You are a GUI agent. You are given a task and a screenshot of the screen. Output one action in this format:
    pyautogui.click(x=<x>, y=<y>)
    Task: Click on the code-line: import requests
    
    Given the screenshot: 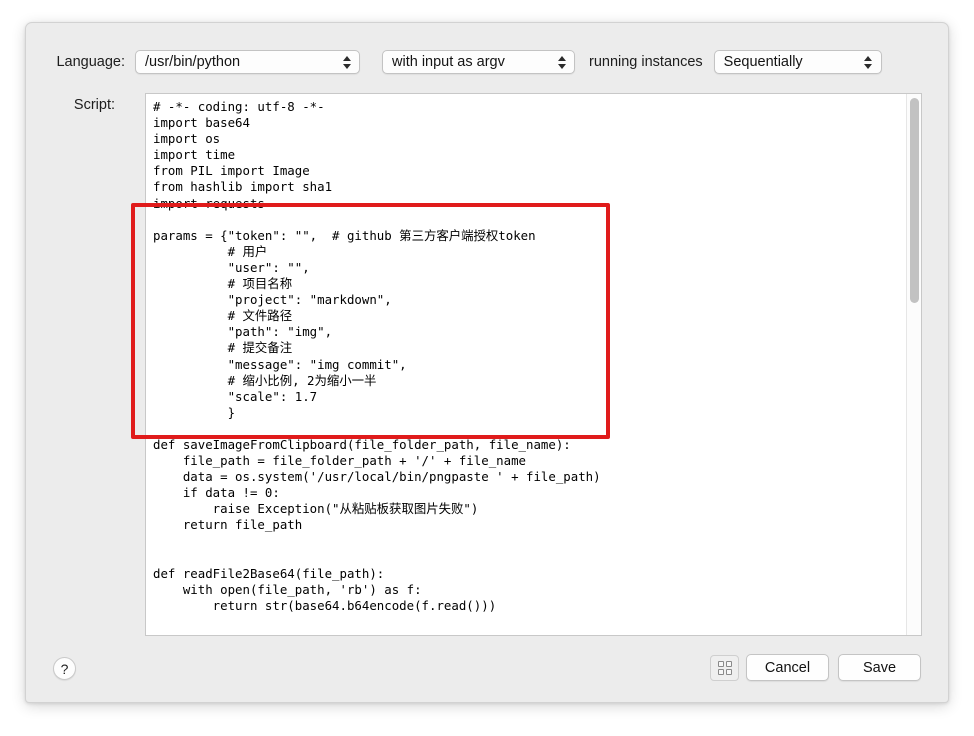 What is the action you would take?
    pyautogui.click(x=209, y=203)
    